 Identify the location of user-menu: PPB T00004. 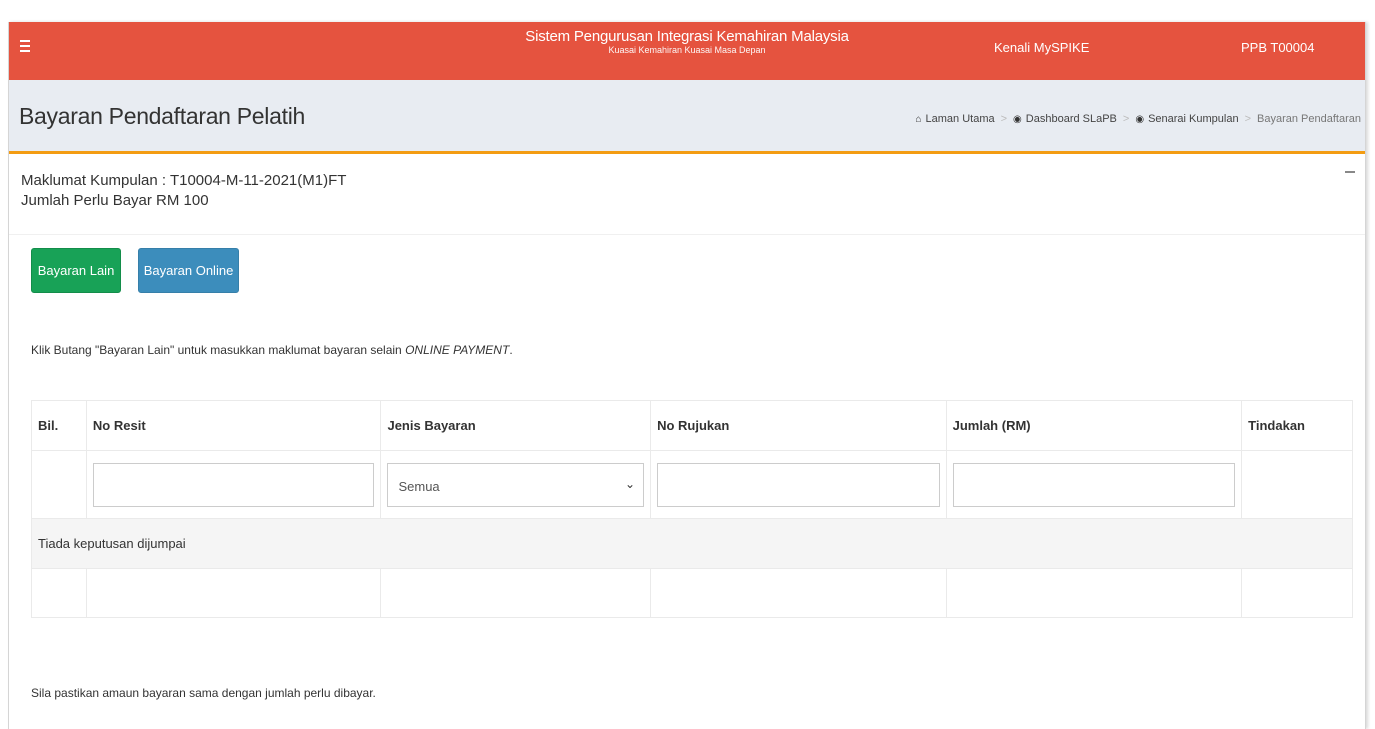
(1277, 48).